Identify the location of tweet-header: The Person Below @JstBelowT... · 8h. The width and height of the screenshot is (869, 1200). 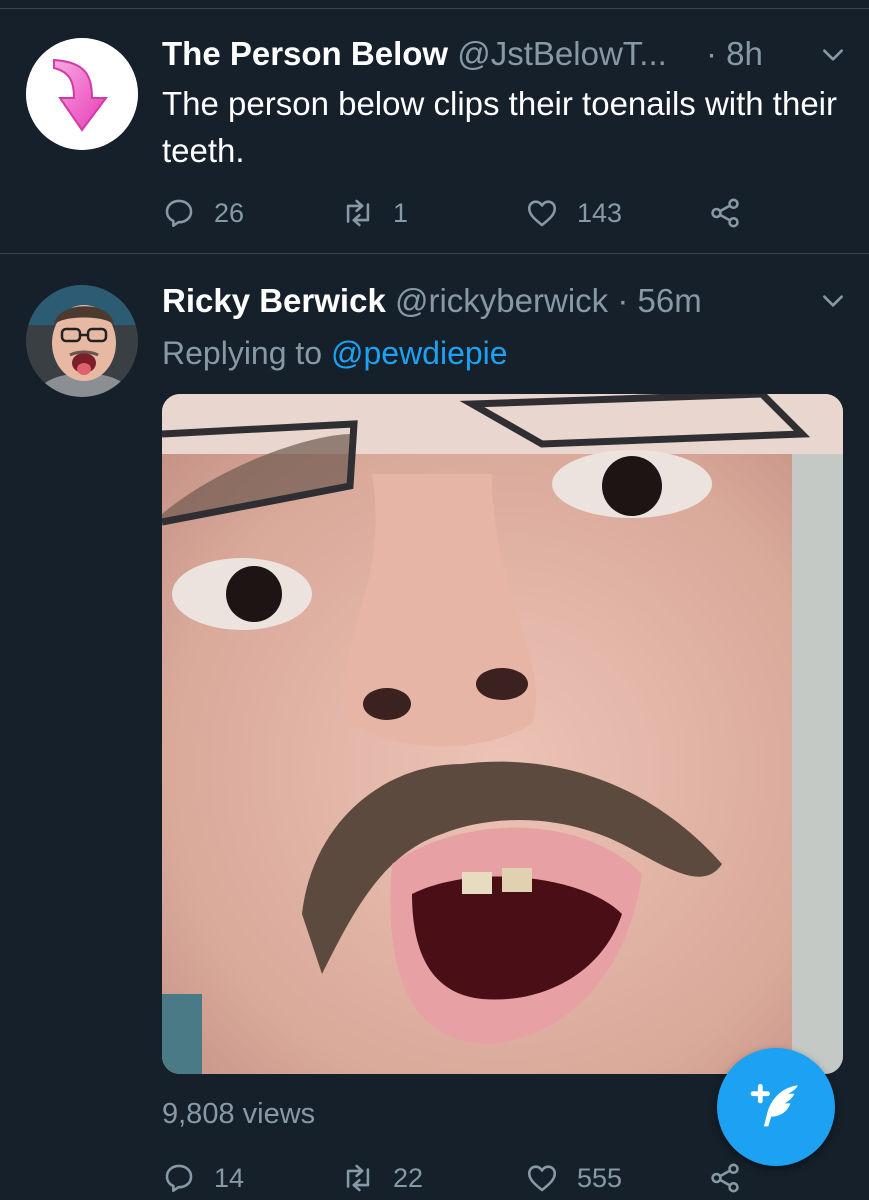
(462, 54).